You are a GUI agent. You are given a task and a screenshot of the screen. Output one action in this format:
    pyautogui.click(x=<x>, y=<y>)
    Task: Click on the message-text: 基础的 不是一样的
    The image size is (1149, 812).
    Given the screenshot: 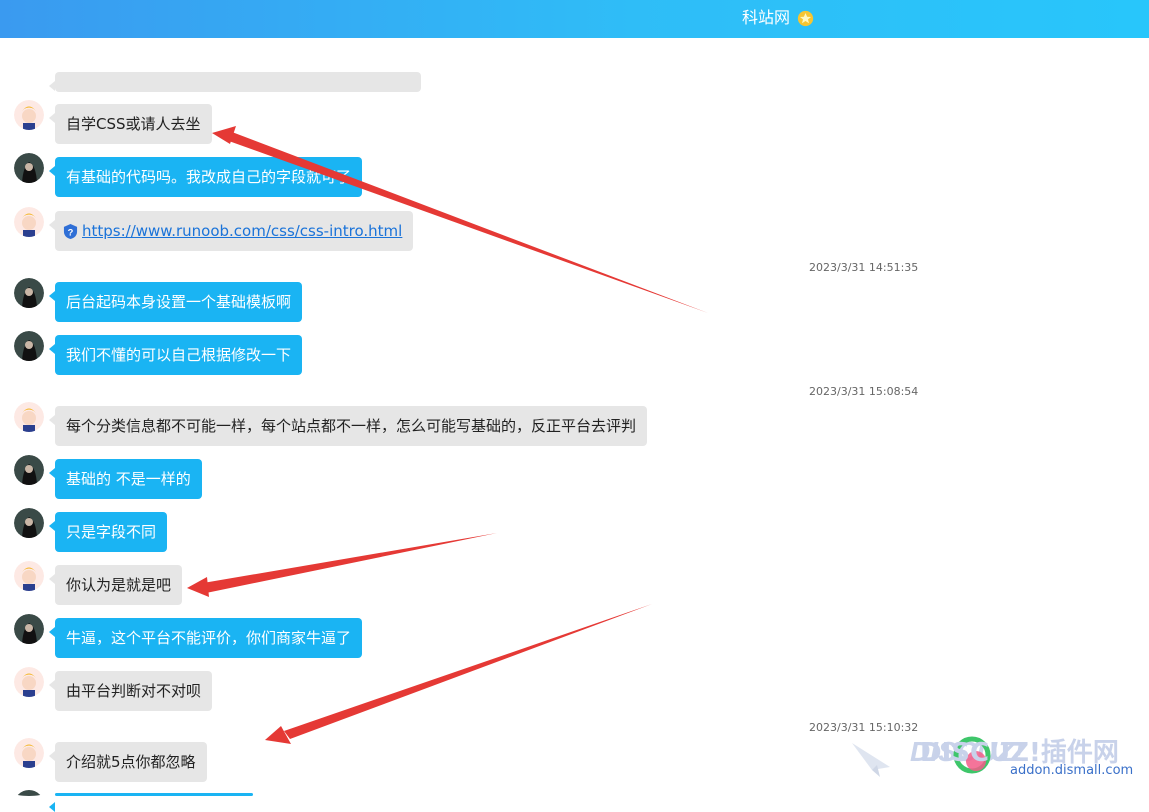 What is the action you would take?
    pyautogui.click(x=128, y=479)
    